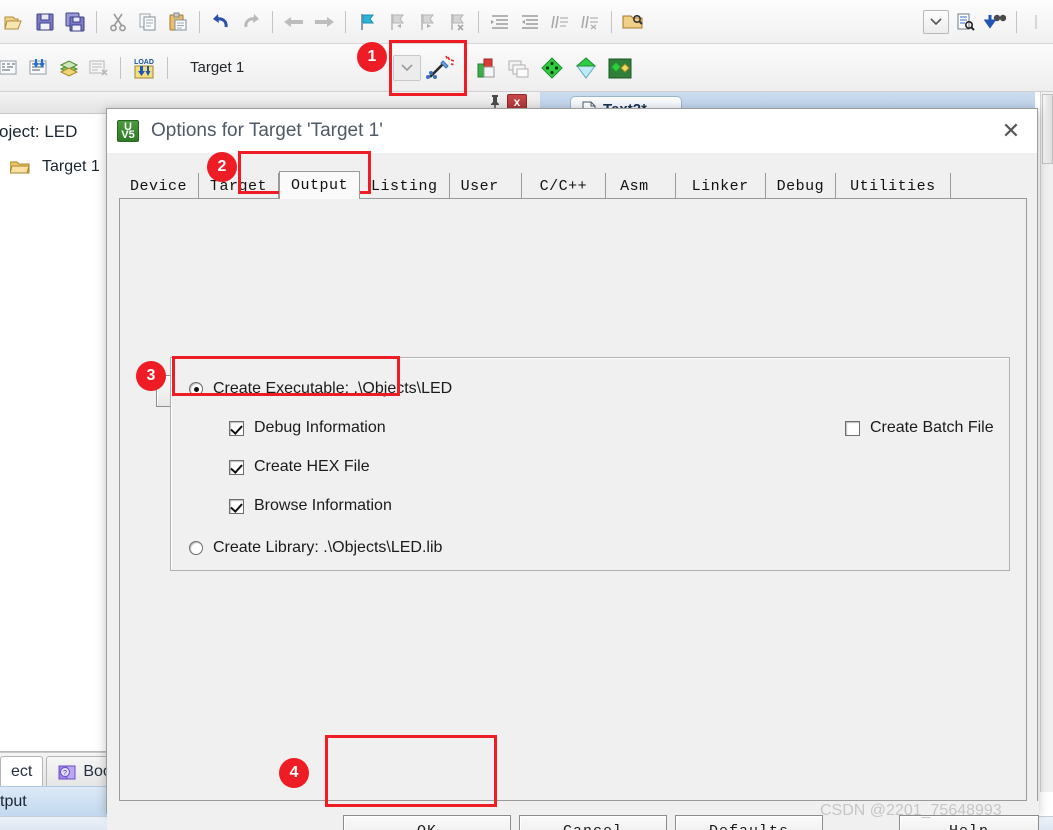 The height and width of the screenshot is (830, 1053). I want to click on target-selector-value: Target 1, so click(217, 67).